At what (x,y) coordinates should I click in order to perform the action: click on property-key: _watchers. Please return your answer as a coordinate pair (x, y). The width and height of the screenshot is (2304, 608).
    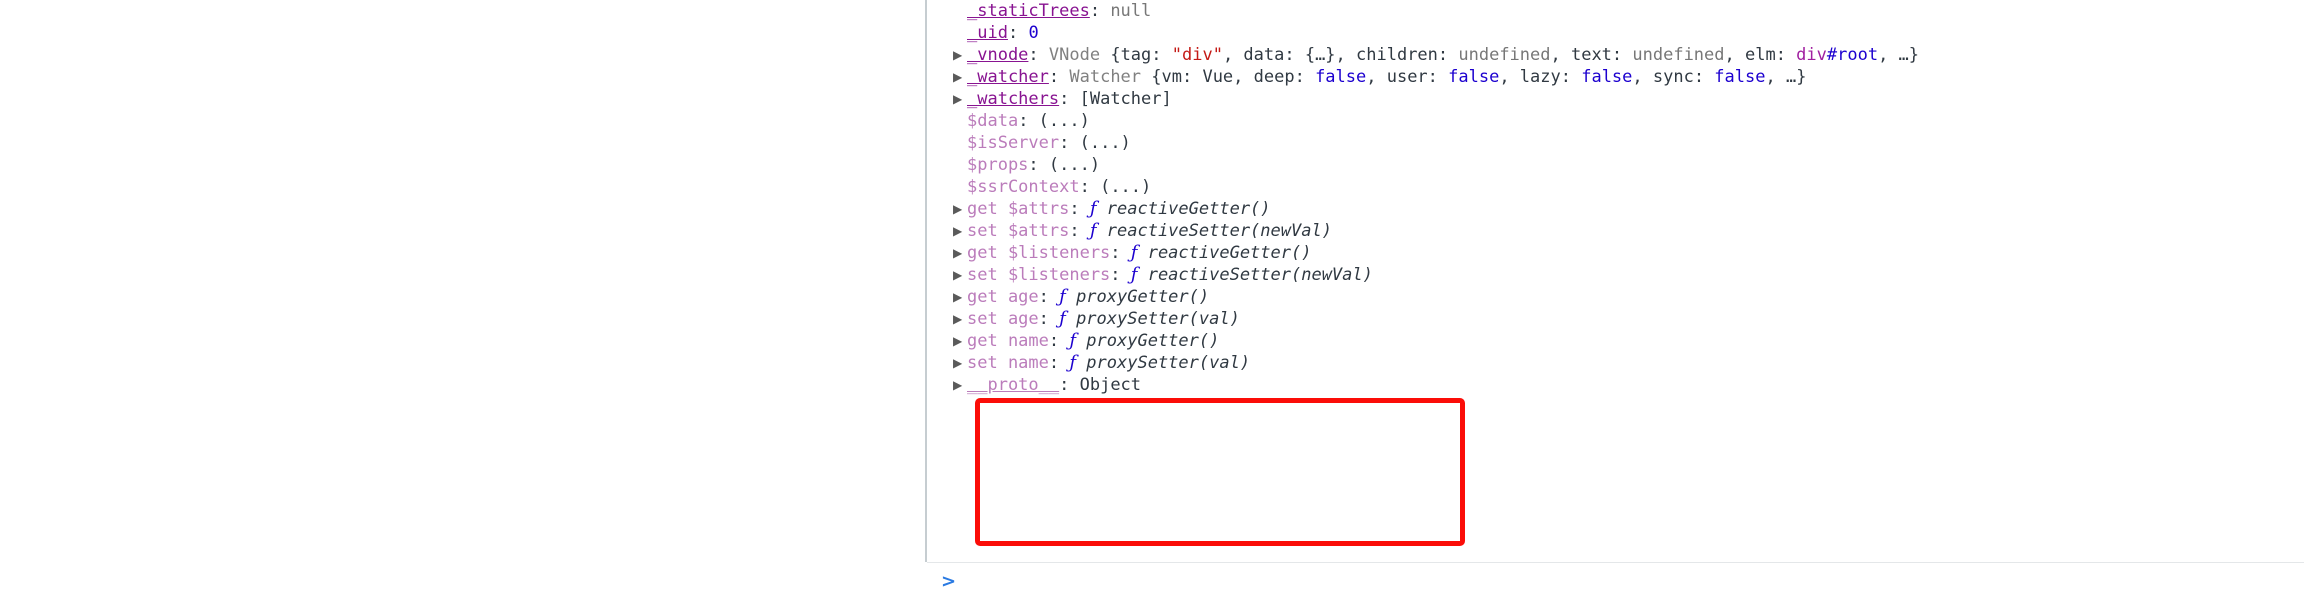
    Looking at the image, I should click on (1013, 99).